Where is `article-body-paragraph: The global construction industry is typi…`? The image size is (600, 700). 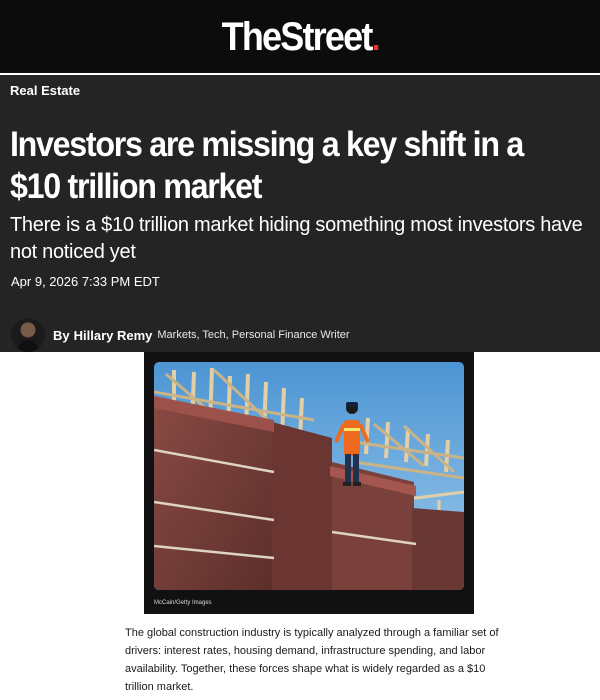 article-body-paragraph: The global construction industry is typi… is located at coordinates (312, 660).